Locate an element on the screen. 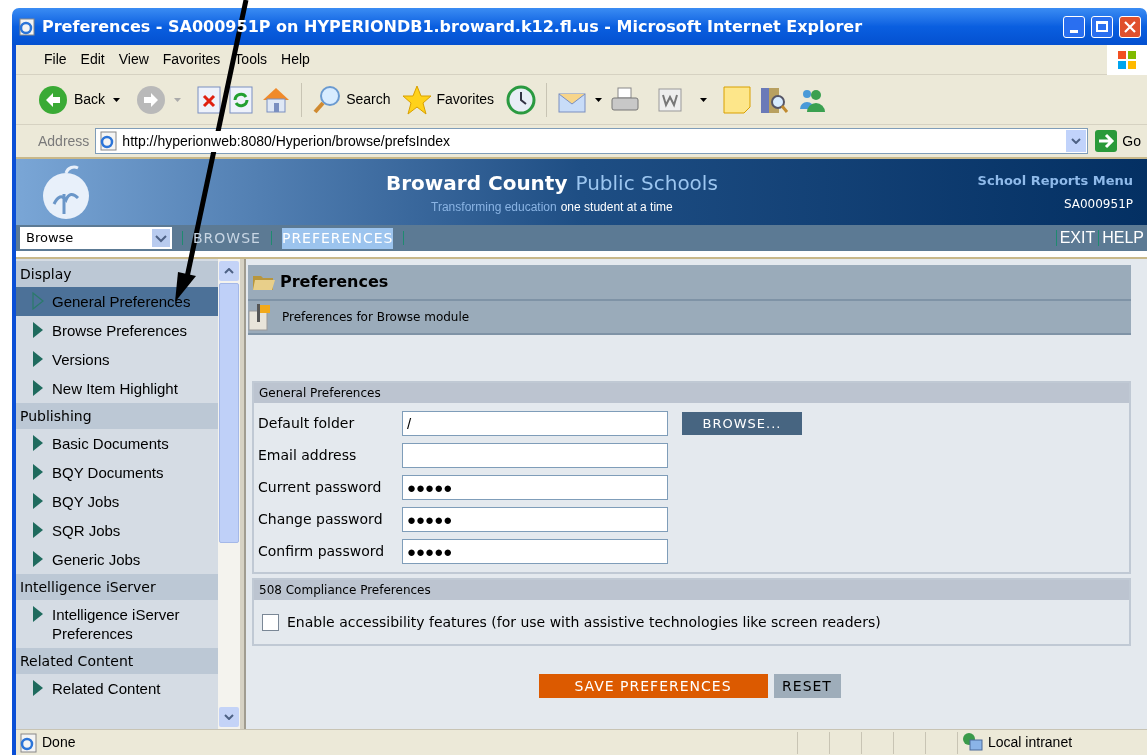  zone-text: Local intranet is located at coordinates (1030, 742).